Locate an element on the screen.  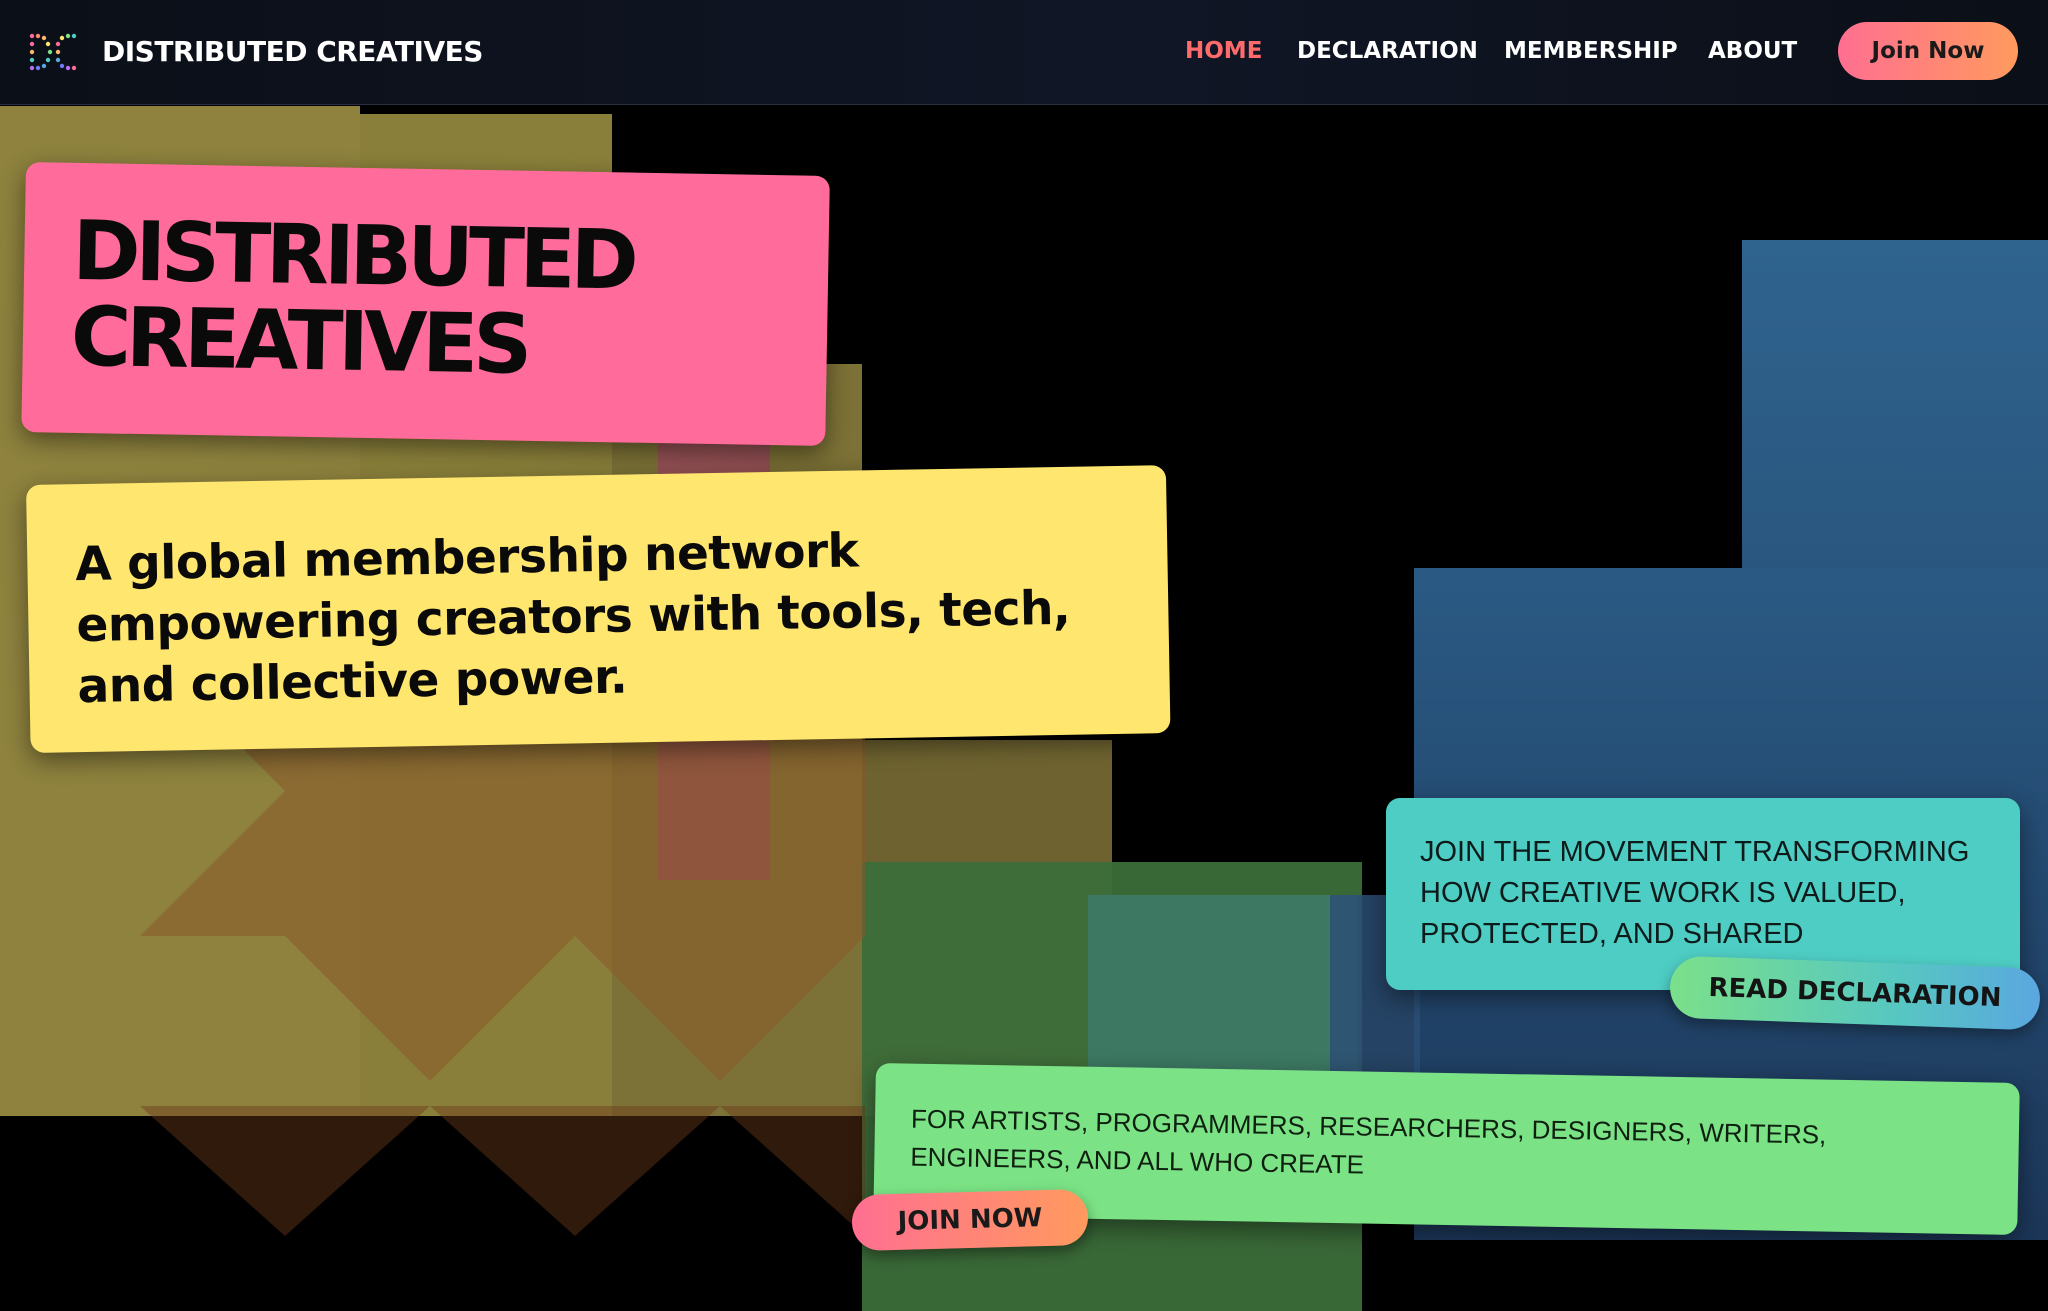
join-now-button: Join Now is located at coordinates (1928, 51).